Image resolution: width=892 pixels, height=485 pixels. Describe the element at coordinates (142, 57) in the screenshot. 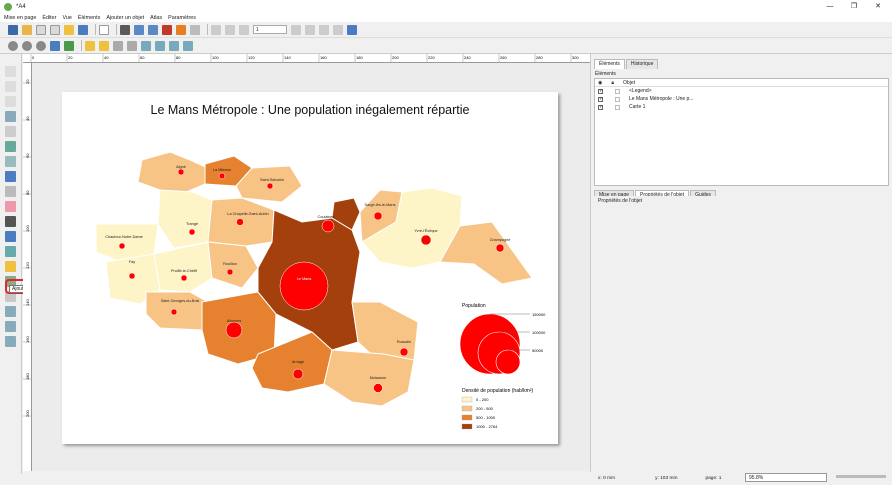

I see `ruler-label: 60` at that location.